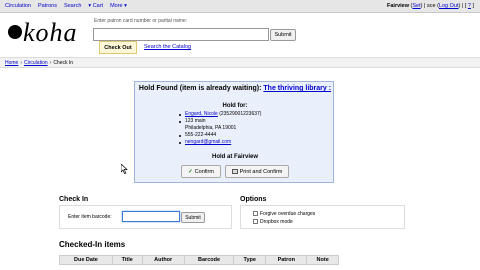 The height and width of the screenshot is (270, 480). I want to click on confirm-label: Confirm, so click(204, 172).